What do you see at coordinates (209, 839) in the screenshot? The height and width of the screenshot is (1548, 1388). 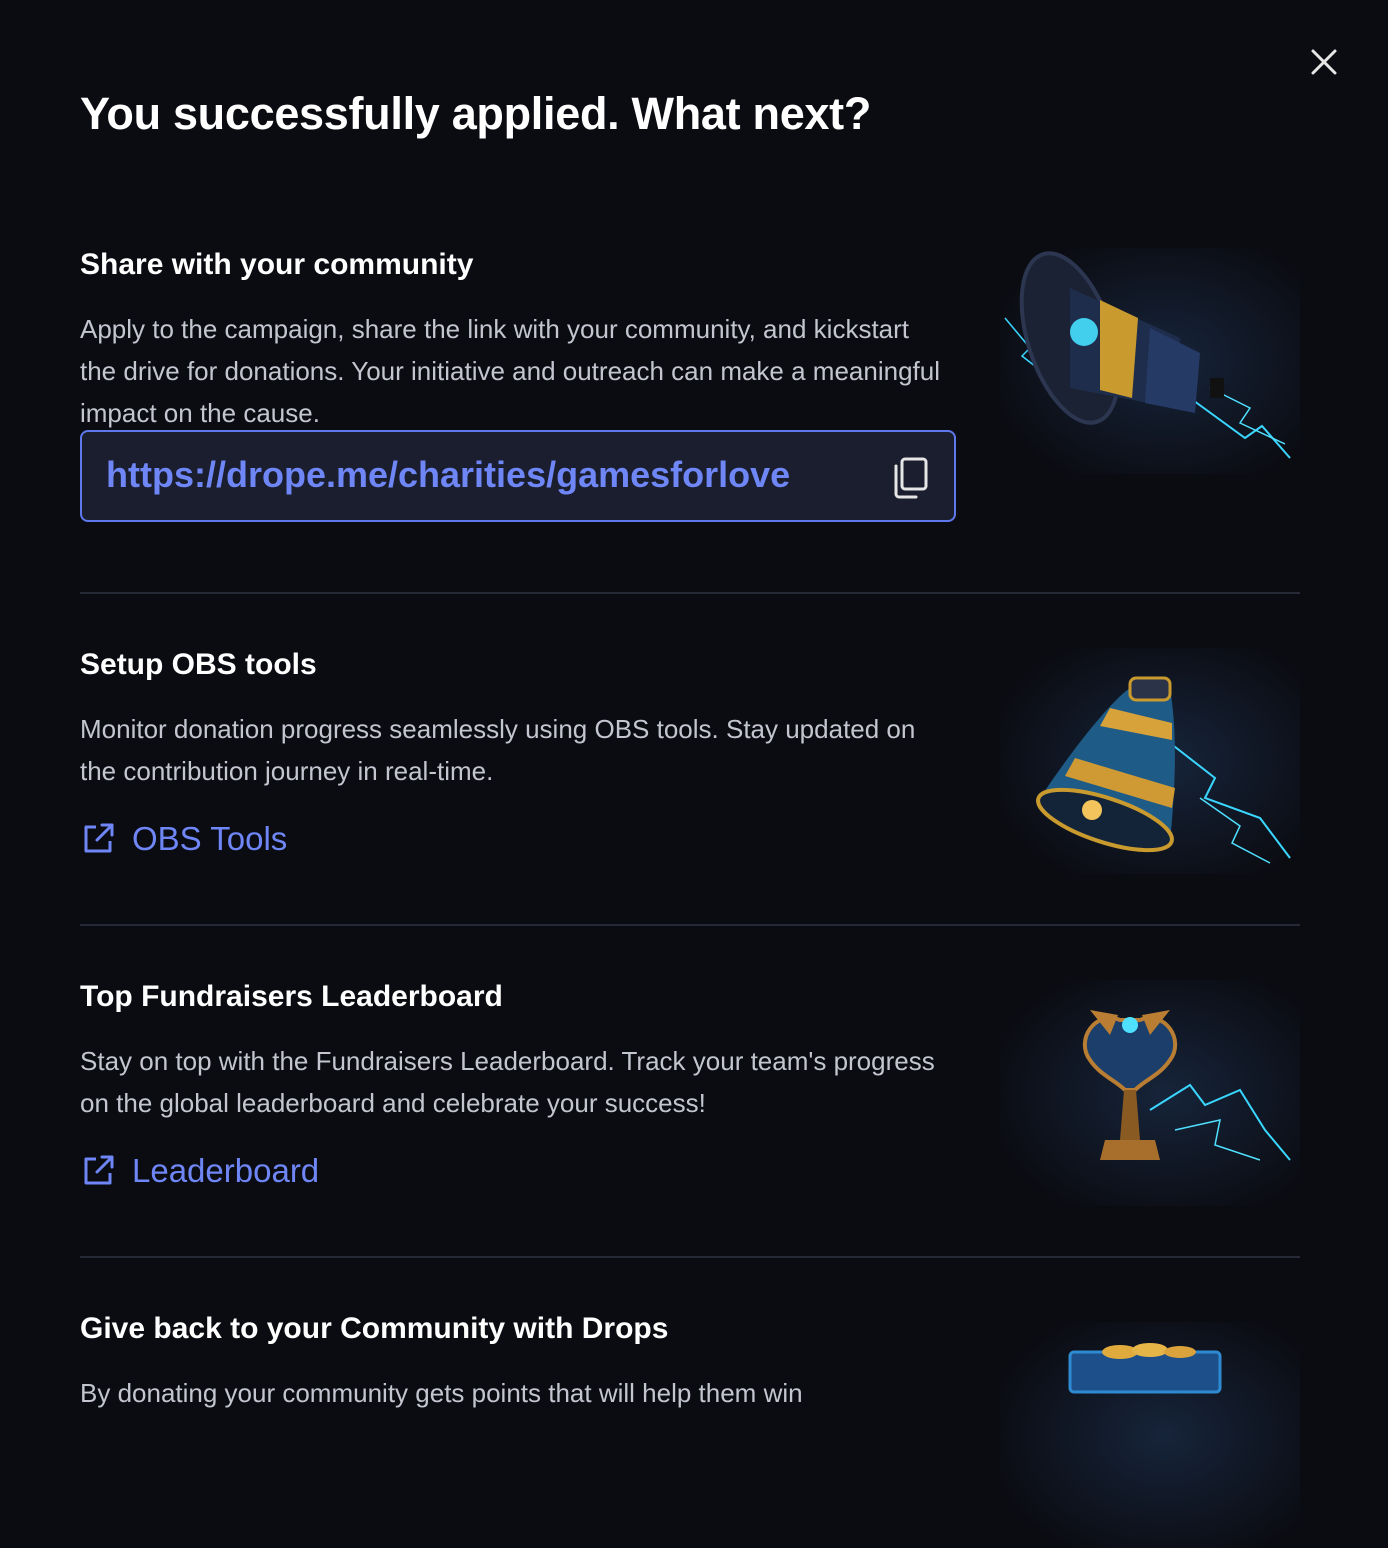 I see `obs-tools-link-label: OBS Tools` at bounding box center [209, 839].